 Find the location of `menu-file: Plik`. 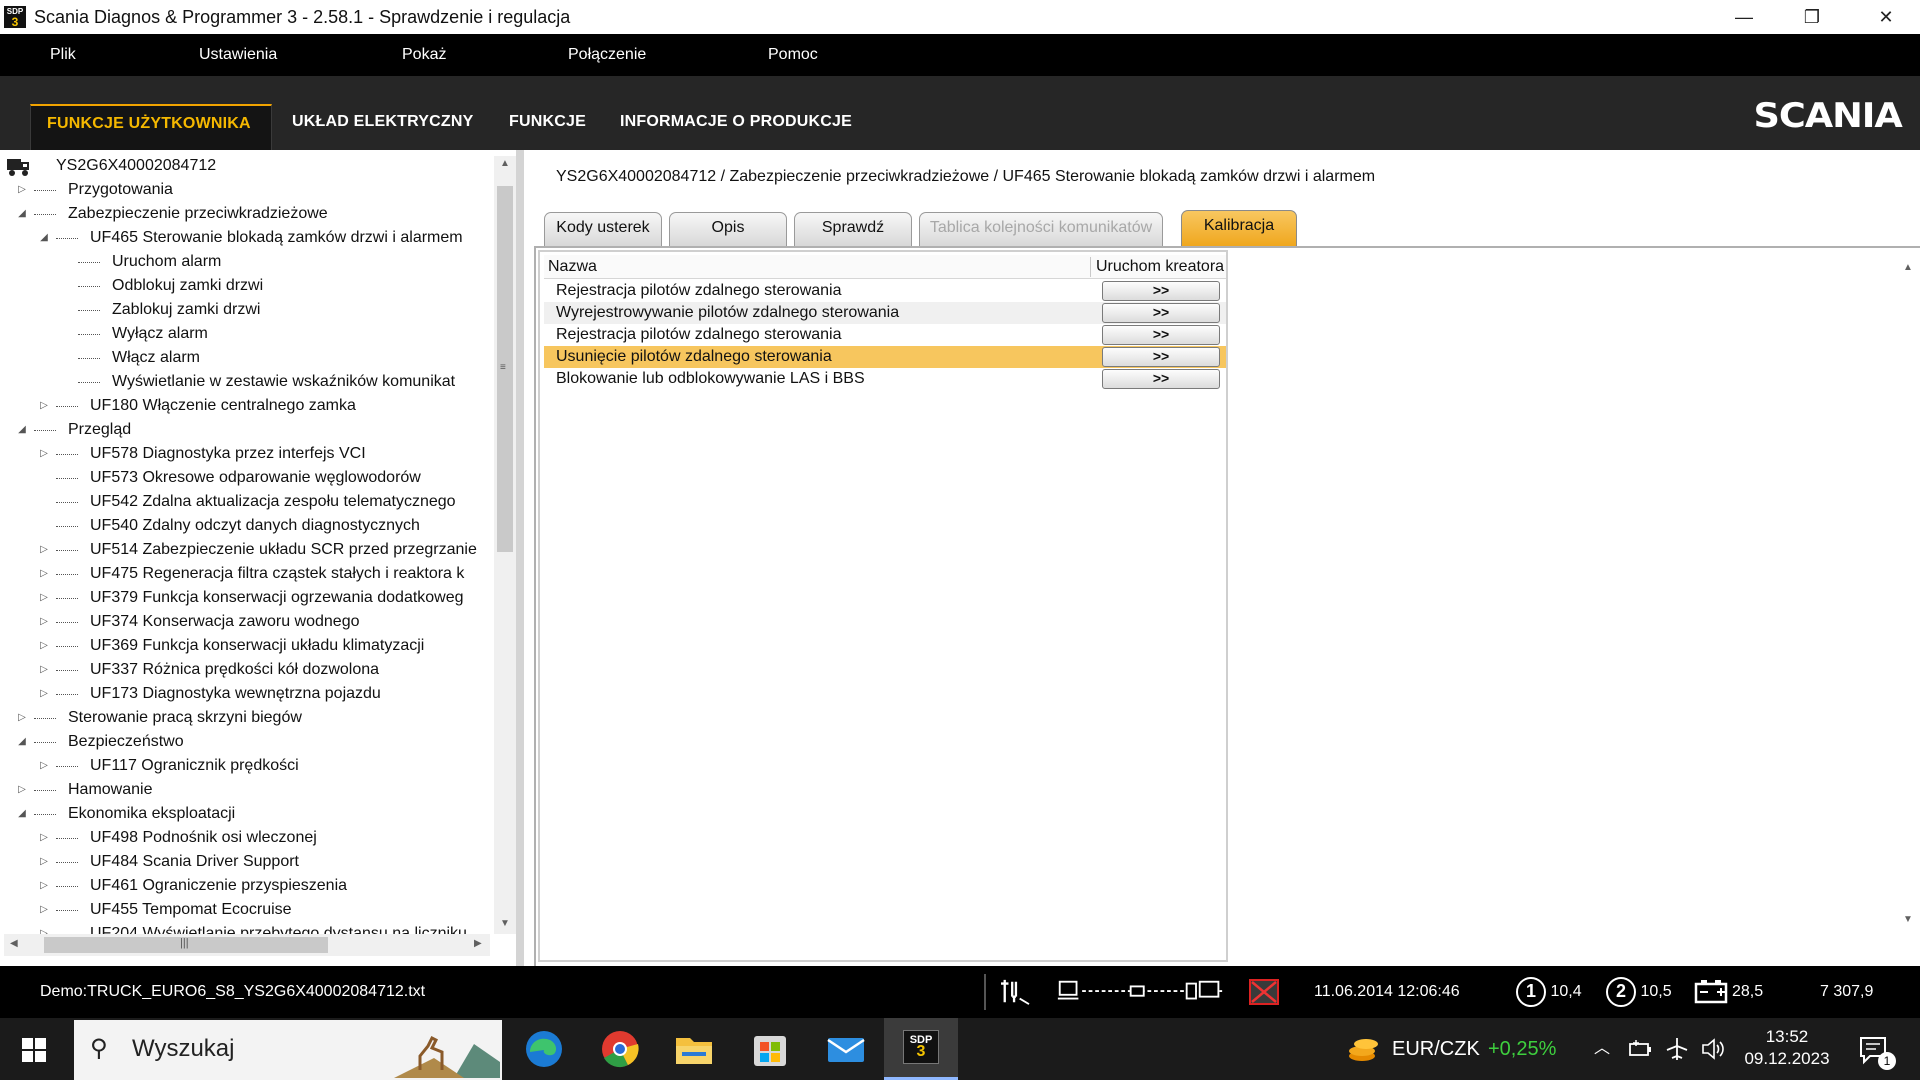

menu-file: Plik is located at coordinates (63, 55).